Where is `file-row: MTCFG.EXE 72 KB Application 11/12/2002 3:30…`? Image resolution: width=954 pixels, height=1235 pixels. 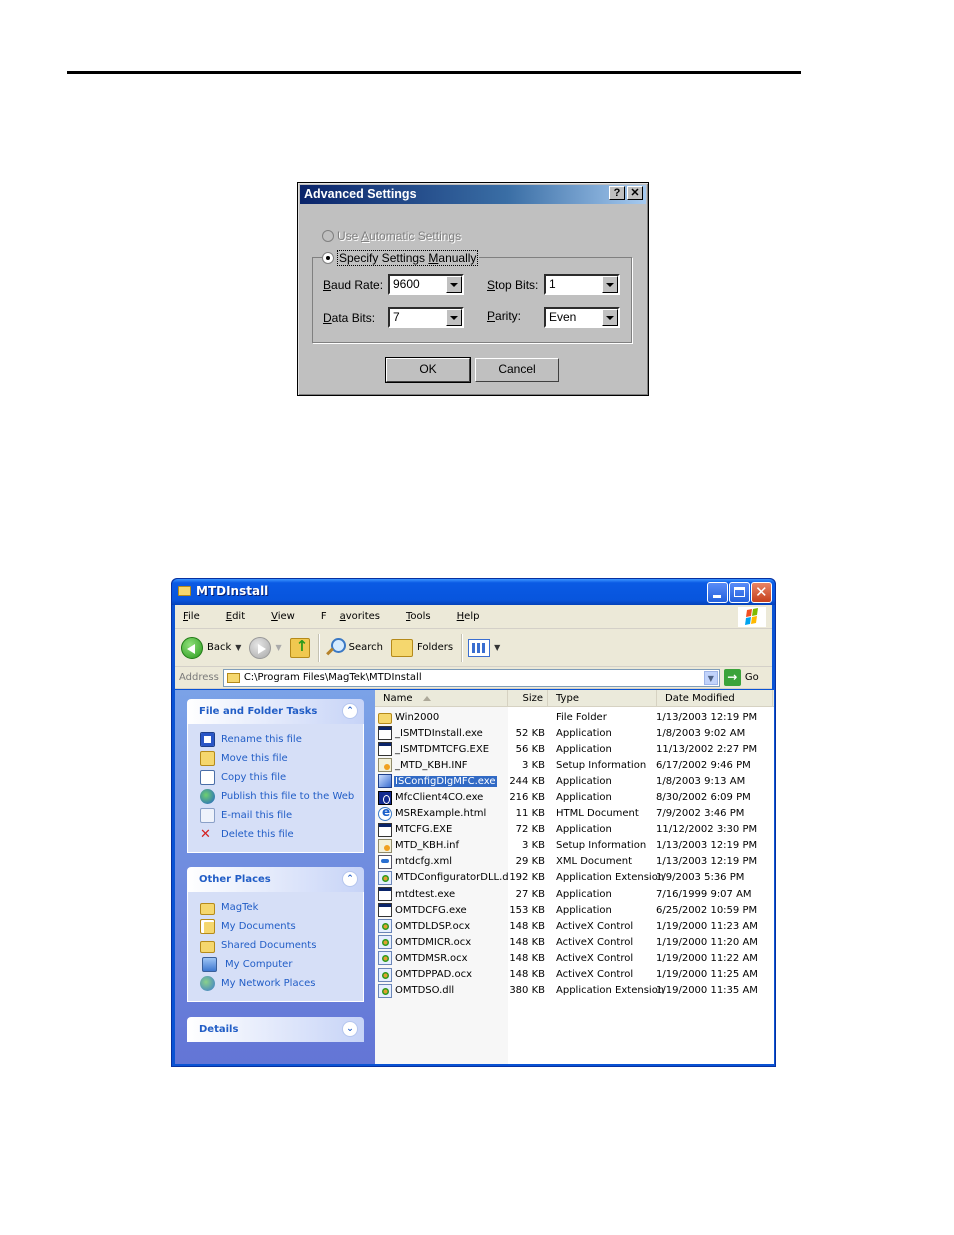 file-row: MTCFG.EXE 72 KB Application 11/12/2002 3:30… is located at coordinates (574, 830).